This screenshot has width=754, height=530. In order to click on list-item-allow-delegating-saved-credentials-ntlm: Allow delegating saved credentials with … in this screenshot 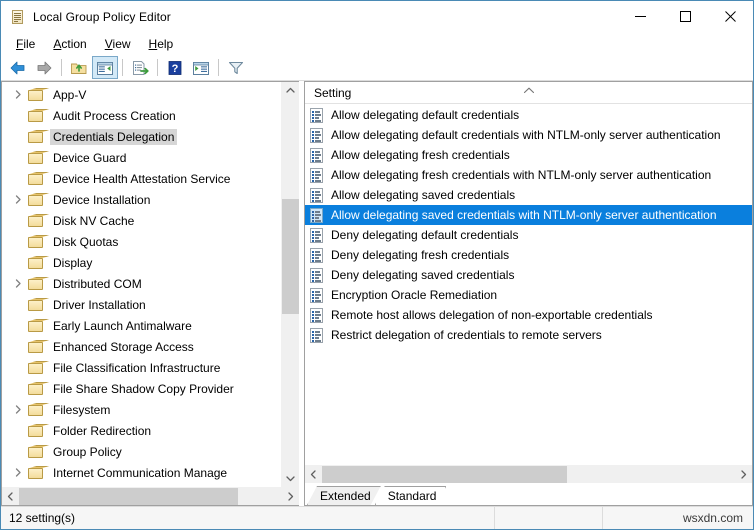, I will do `click(528, 215)`.